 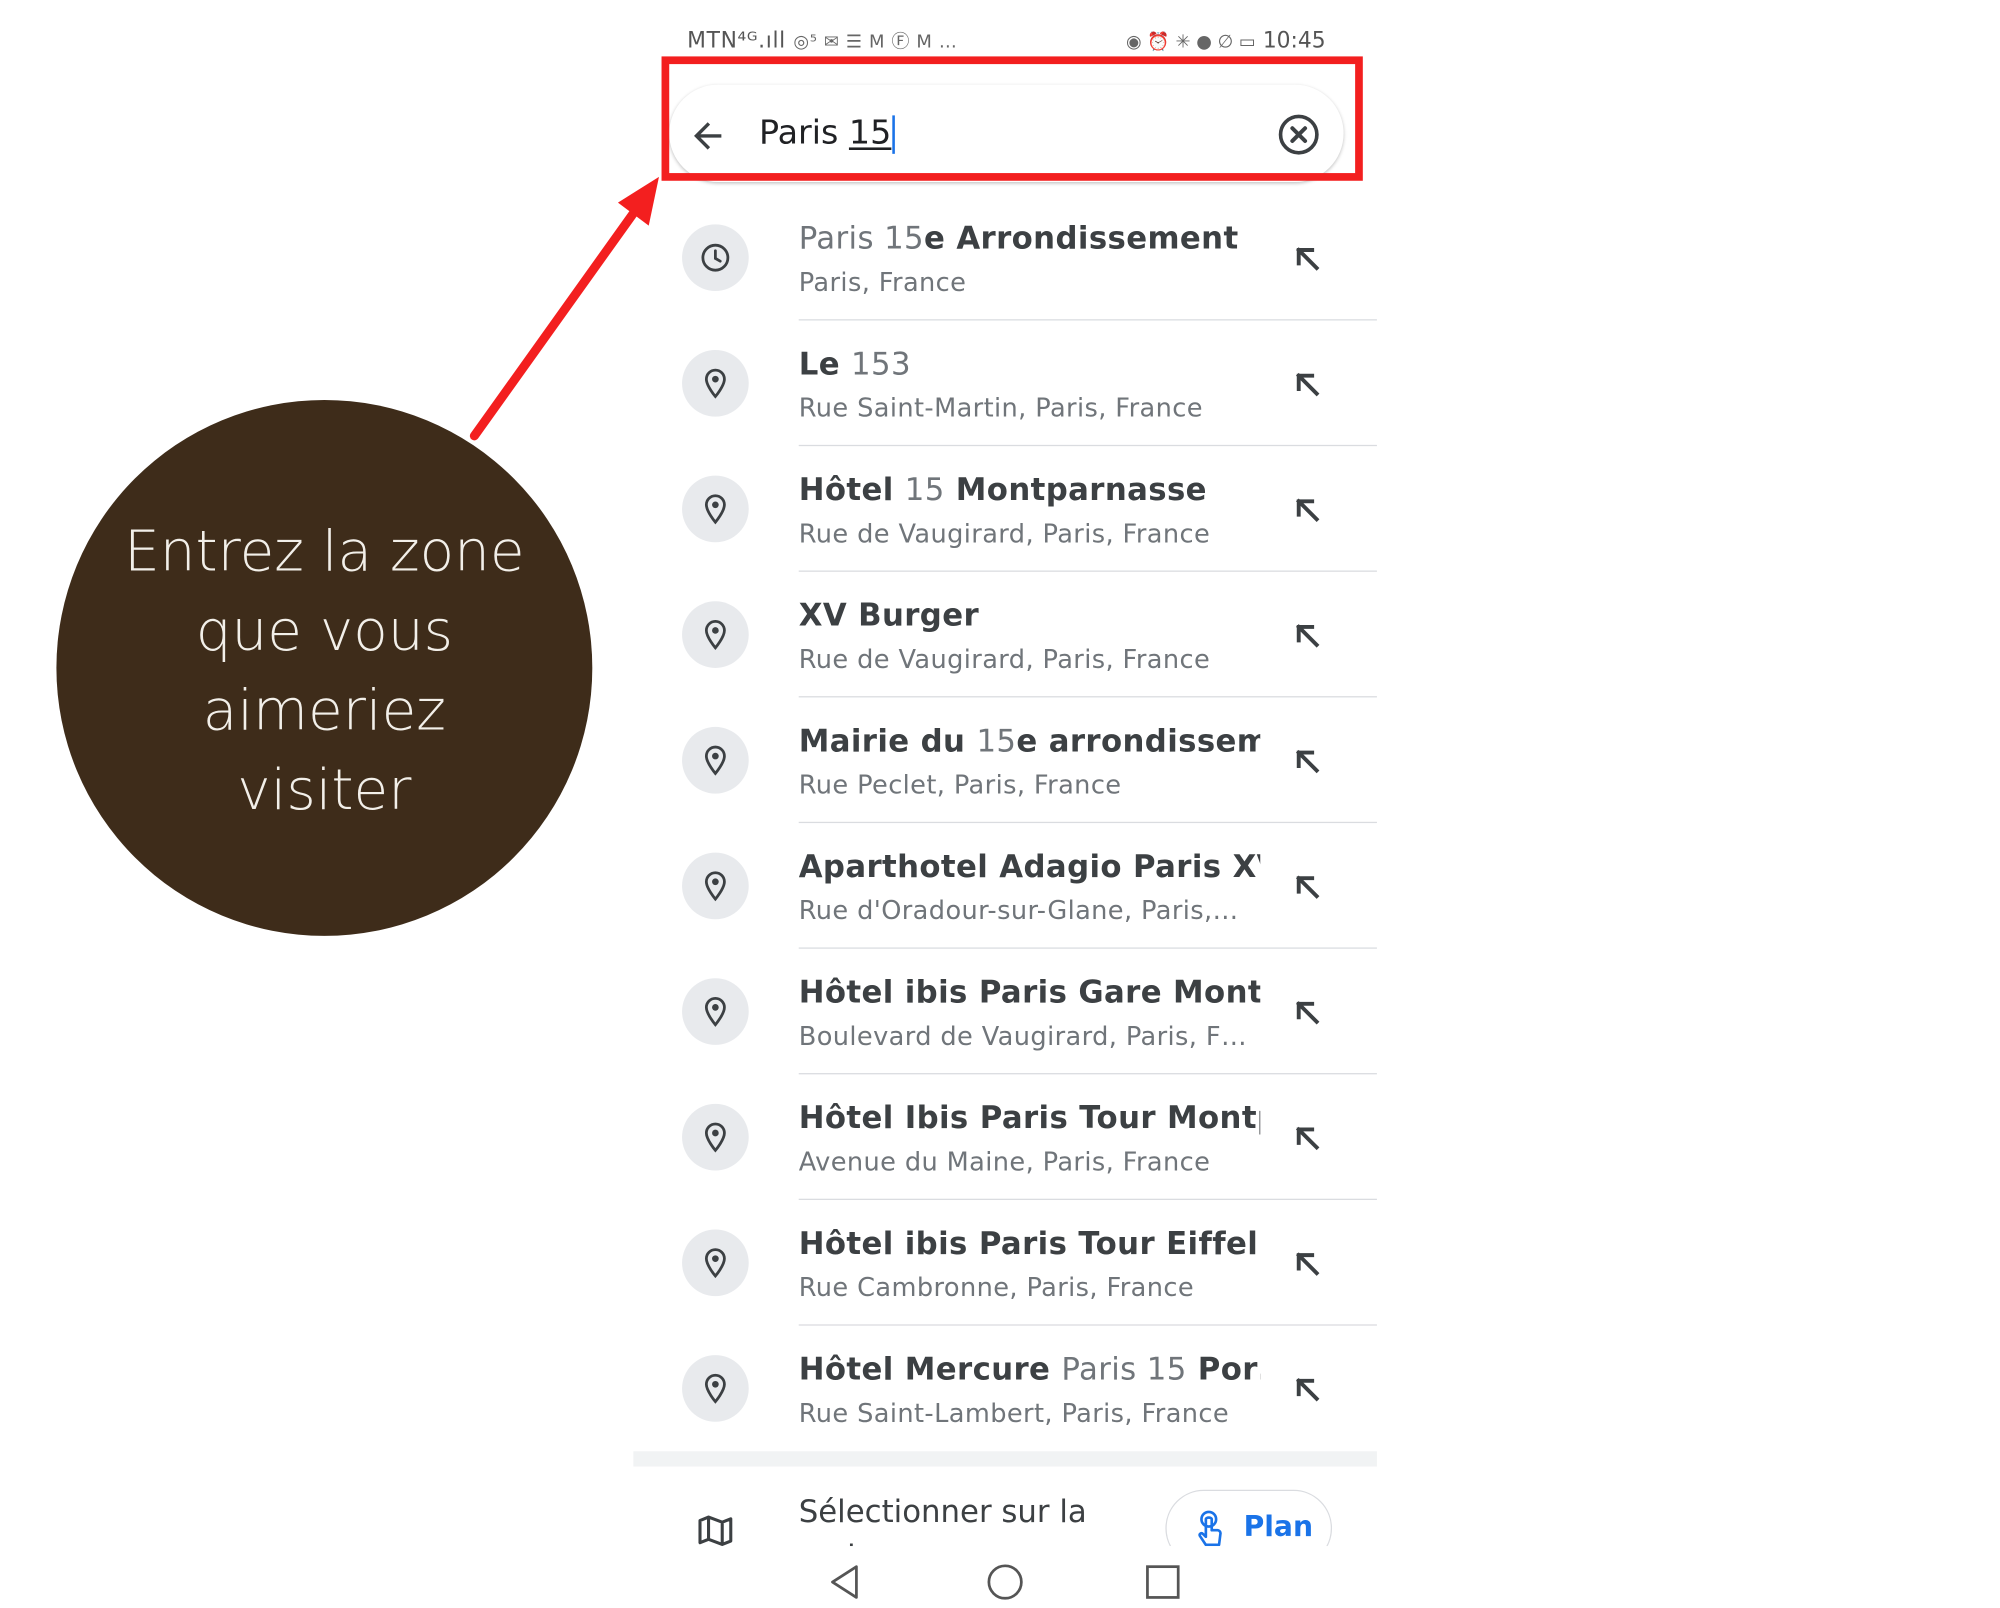 What do you see at coordinates (1030, 364) in the screenshot?
I see `suggestion-title: Le 153` at bounding box center [1030, 364].